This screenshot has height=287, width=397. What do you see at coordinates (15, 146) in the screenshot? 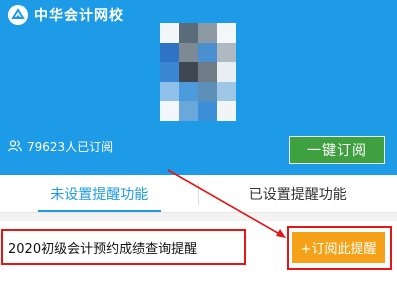
I see `users-icon` at bounding box center [15, 146].